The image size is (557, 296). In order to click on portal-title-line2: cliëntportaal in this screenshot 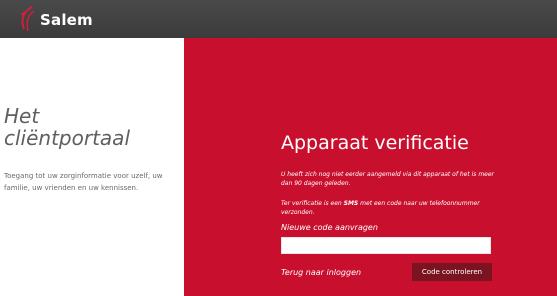, I will do `click(67, 138)`.